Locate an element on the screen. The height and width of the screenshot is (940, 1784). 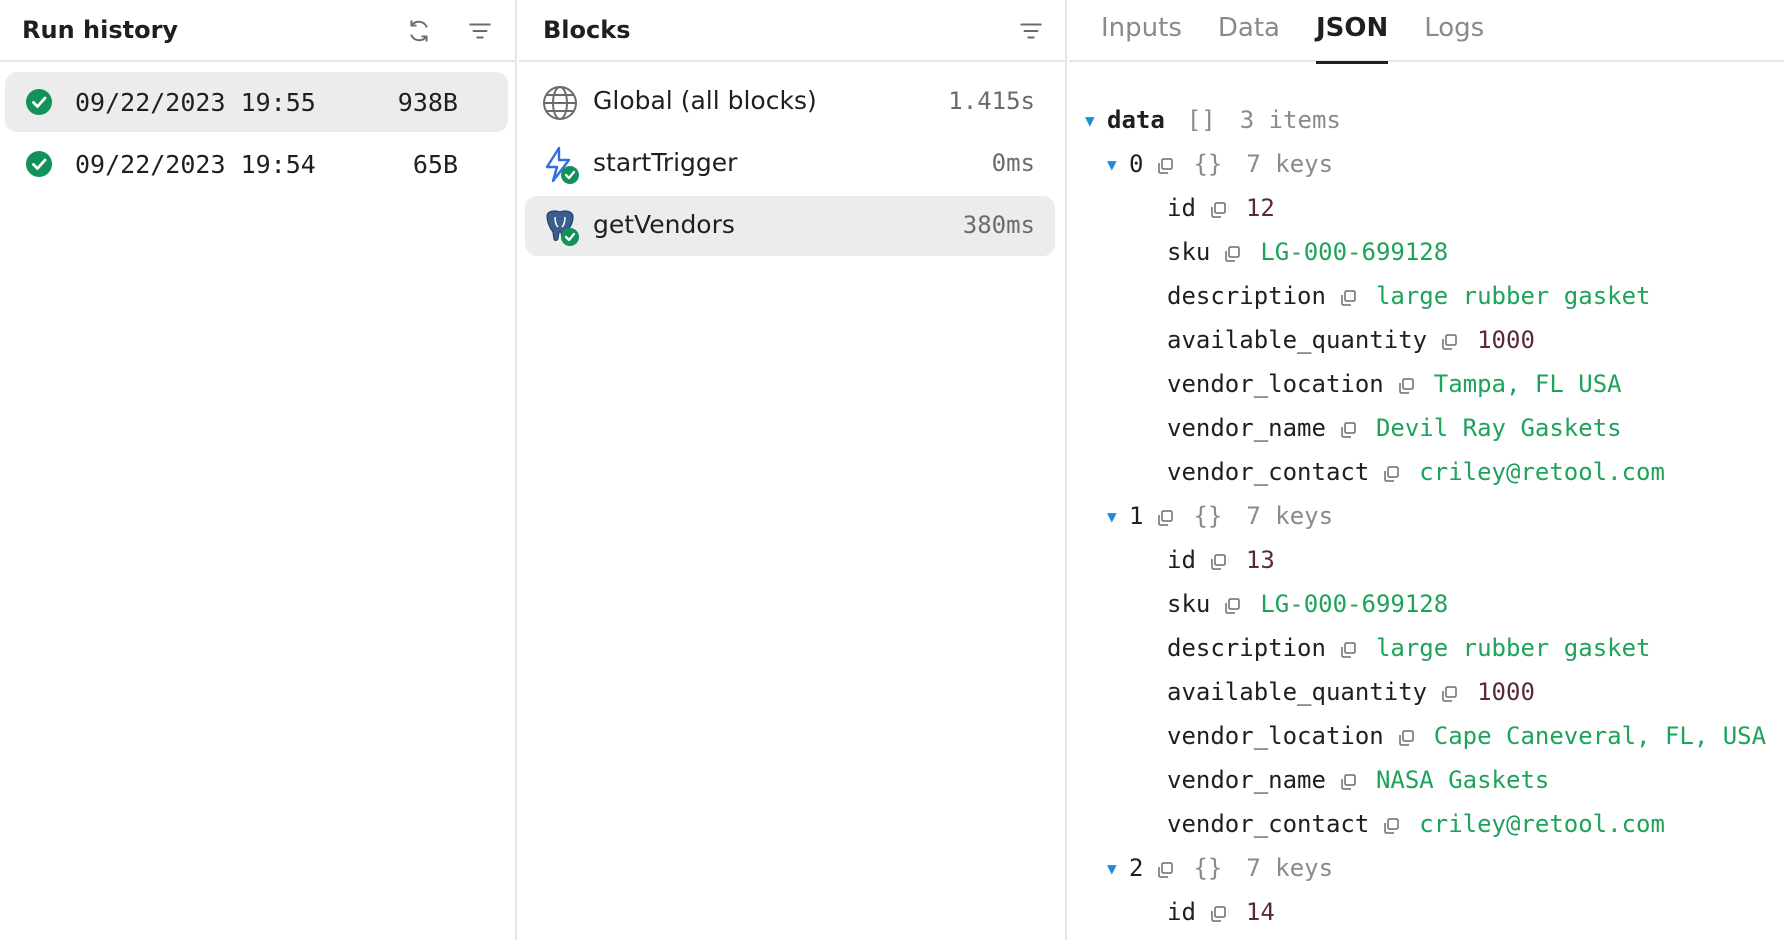
json-key: vendor_location is located at coordinates (1275, 736).